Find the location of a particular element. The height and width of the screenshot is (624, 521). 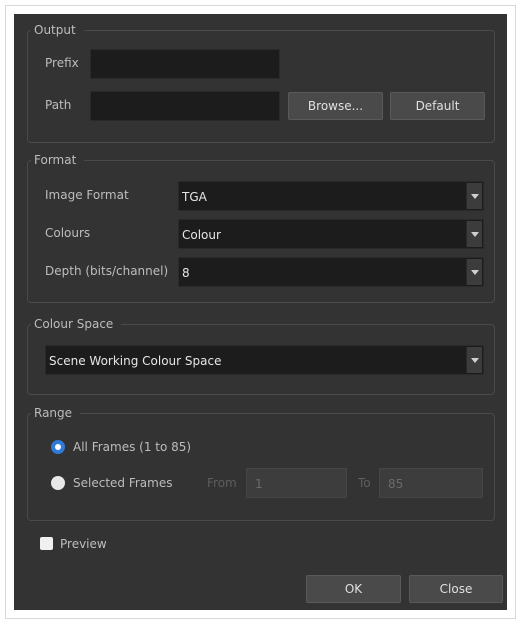

colours-value: Colour is located at coordinates (201, 235).